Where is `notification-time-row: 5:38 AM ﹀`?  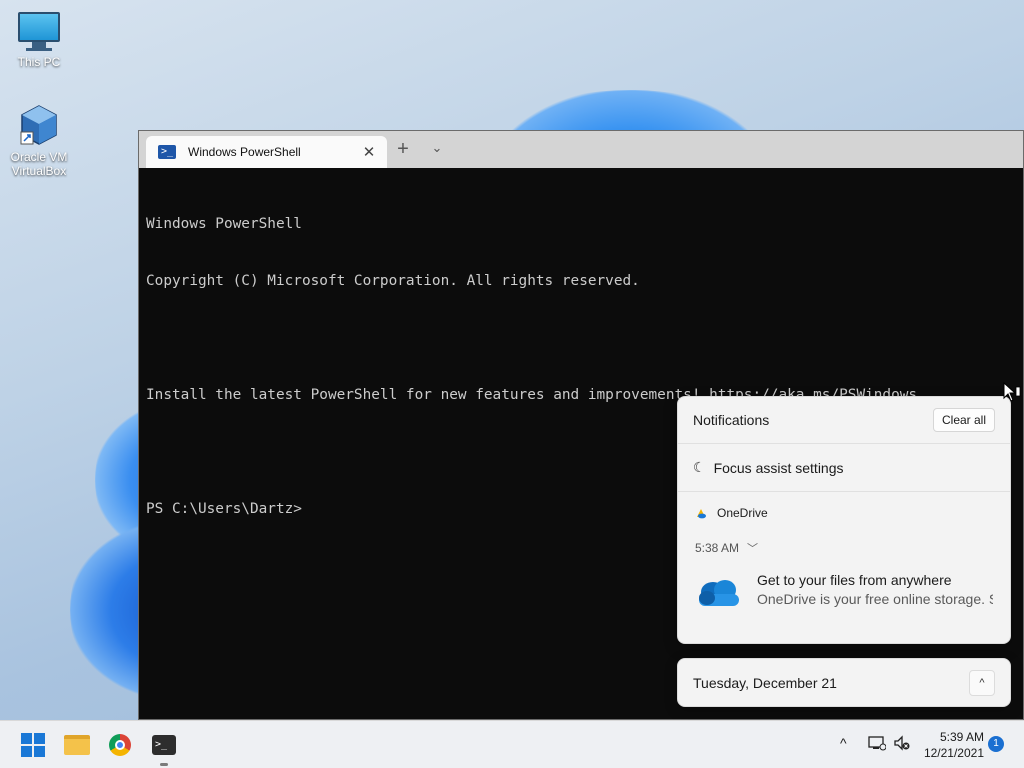
notification-time-row: 5:38 AM ﹀ is located at coordinates (844, 538).